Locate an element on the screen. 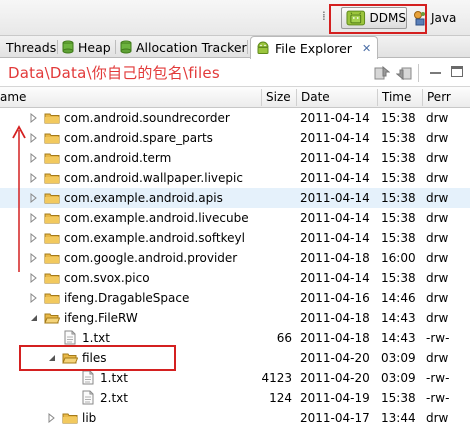 The height and width of the screenshot is (430, 470). tab-file-explorer-label: File Explorer is located at coordinates (313, 48).